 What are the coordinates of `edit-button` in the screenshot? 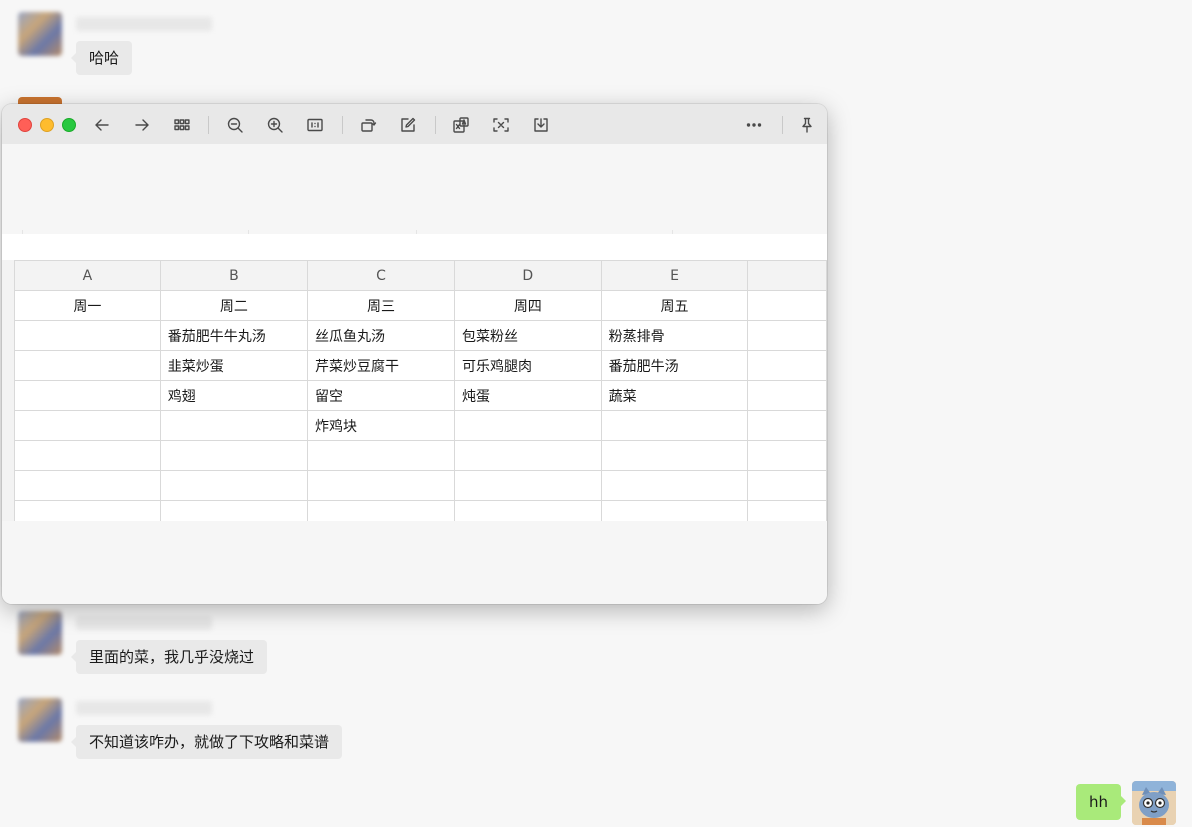 It's located at (408, 125).